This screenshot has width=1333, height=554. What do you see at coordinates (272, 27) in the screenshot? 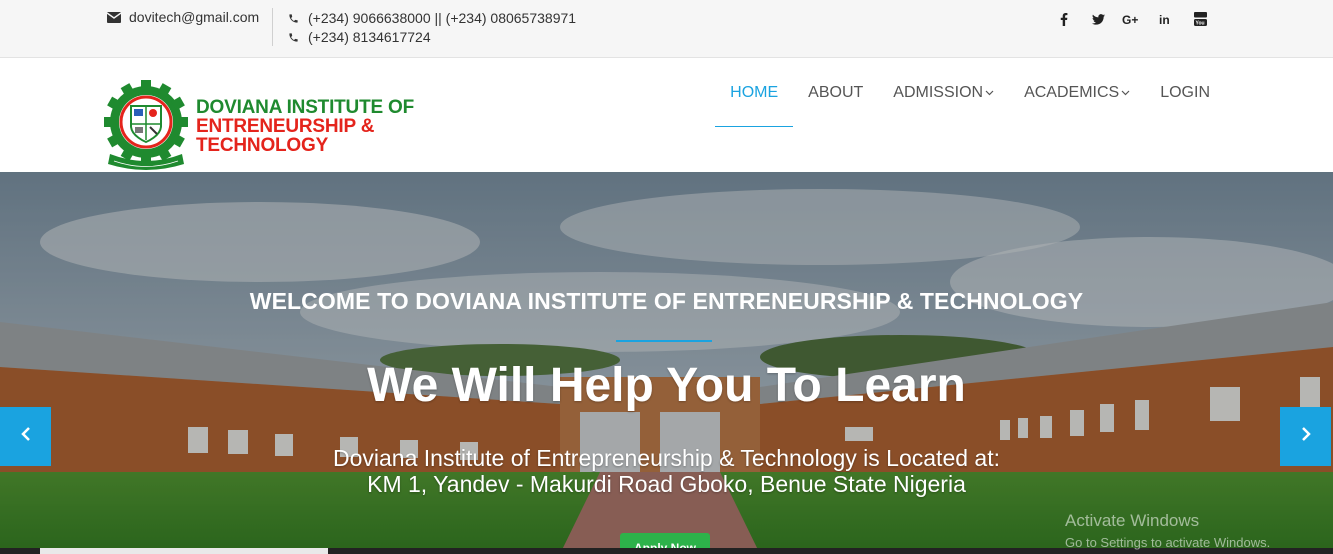
I see `topbar-divider` at bounding box center [272, 27].